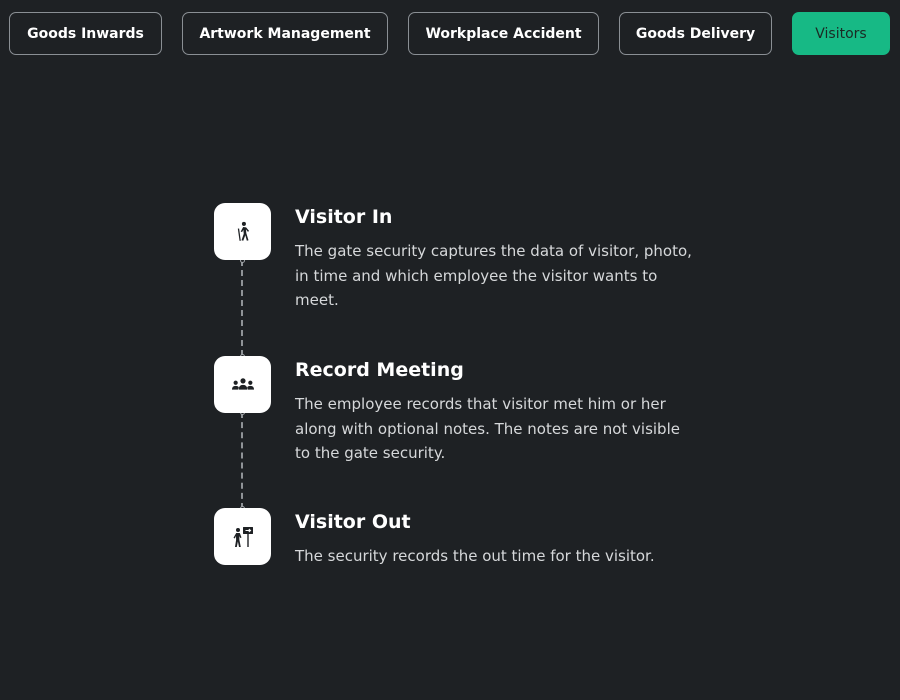 This screenshot has height=700, width=900. Describe the element at coordinates (841, 33) in the screenshot. I see `tab-visitors: Visitors` at that location.